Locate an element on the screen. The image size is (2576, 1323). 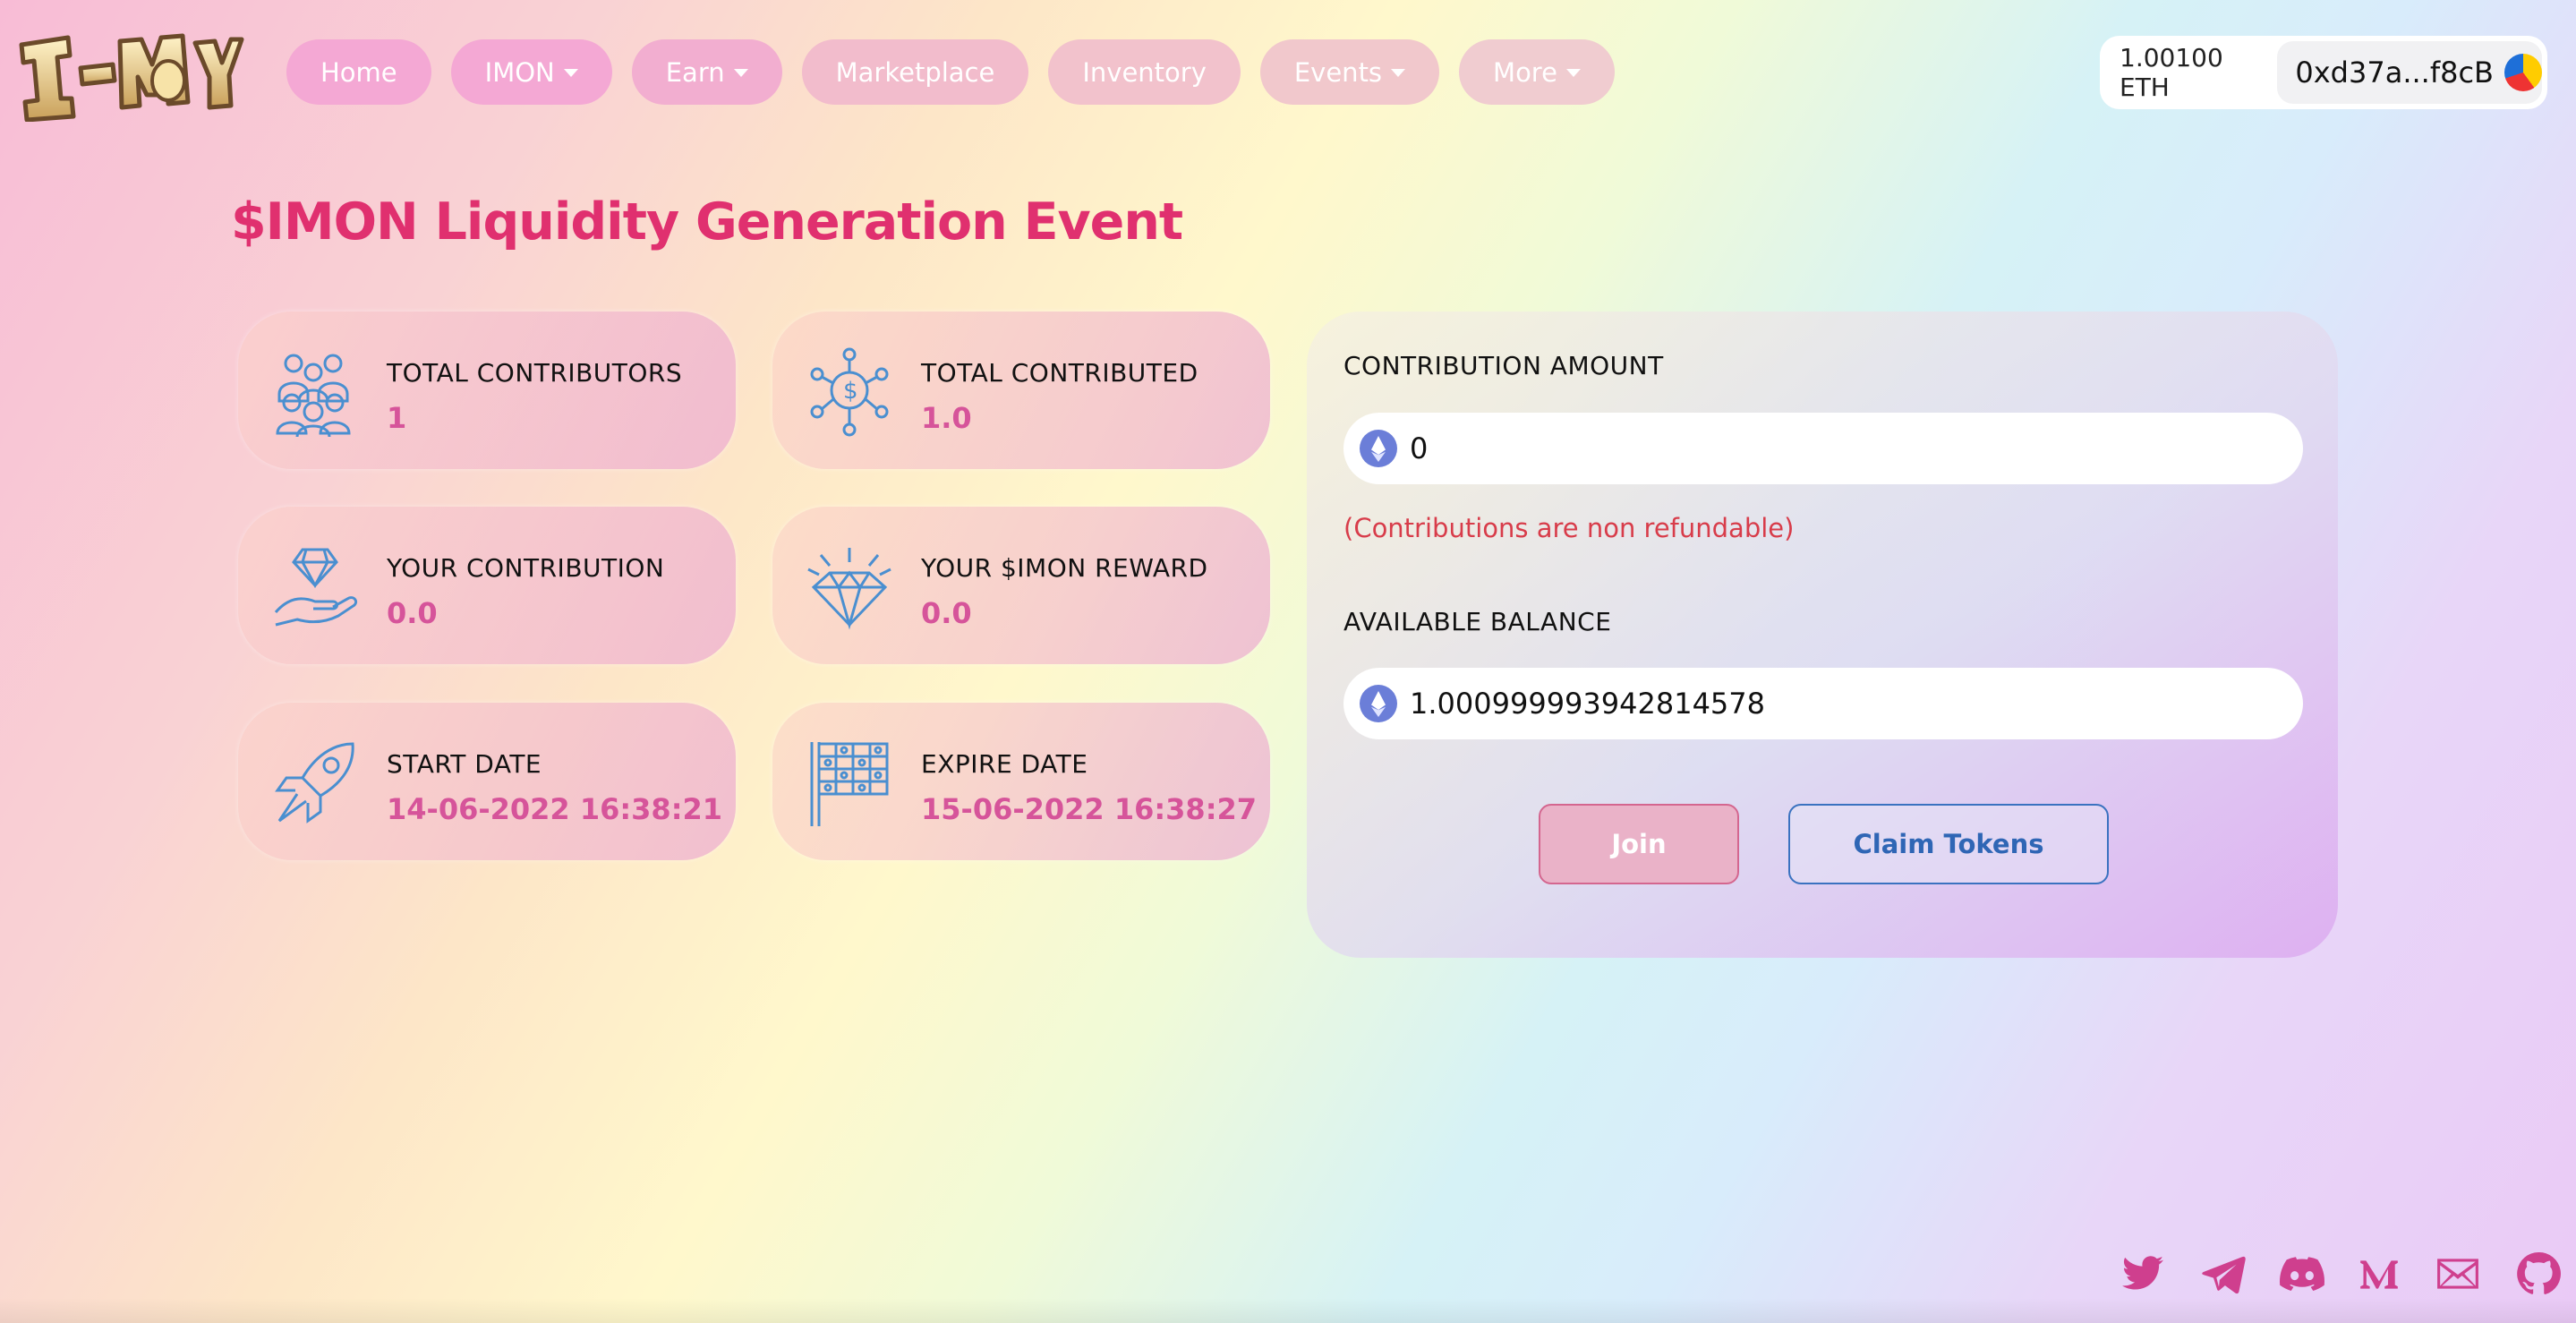
available-balance-field is located at coordinates (1823, 703).